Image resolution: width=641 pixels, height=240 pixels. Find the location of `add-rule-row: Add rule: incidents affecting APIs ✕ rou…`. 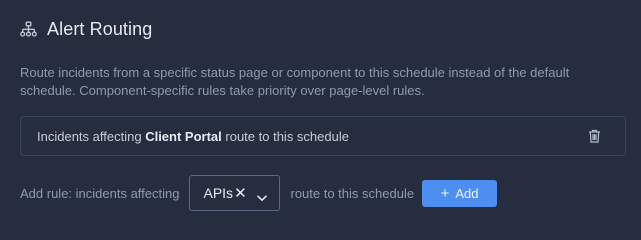

add-rule-row: Add rule: incidents affecting APIs ✕ rou… is located at coordinates (259, 193).